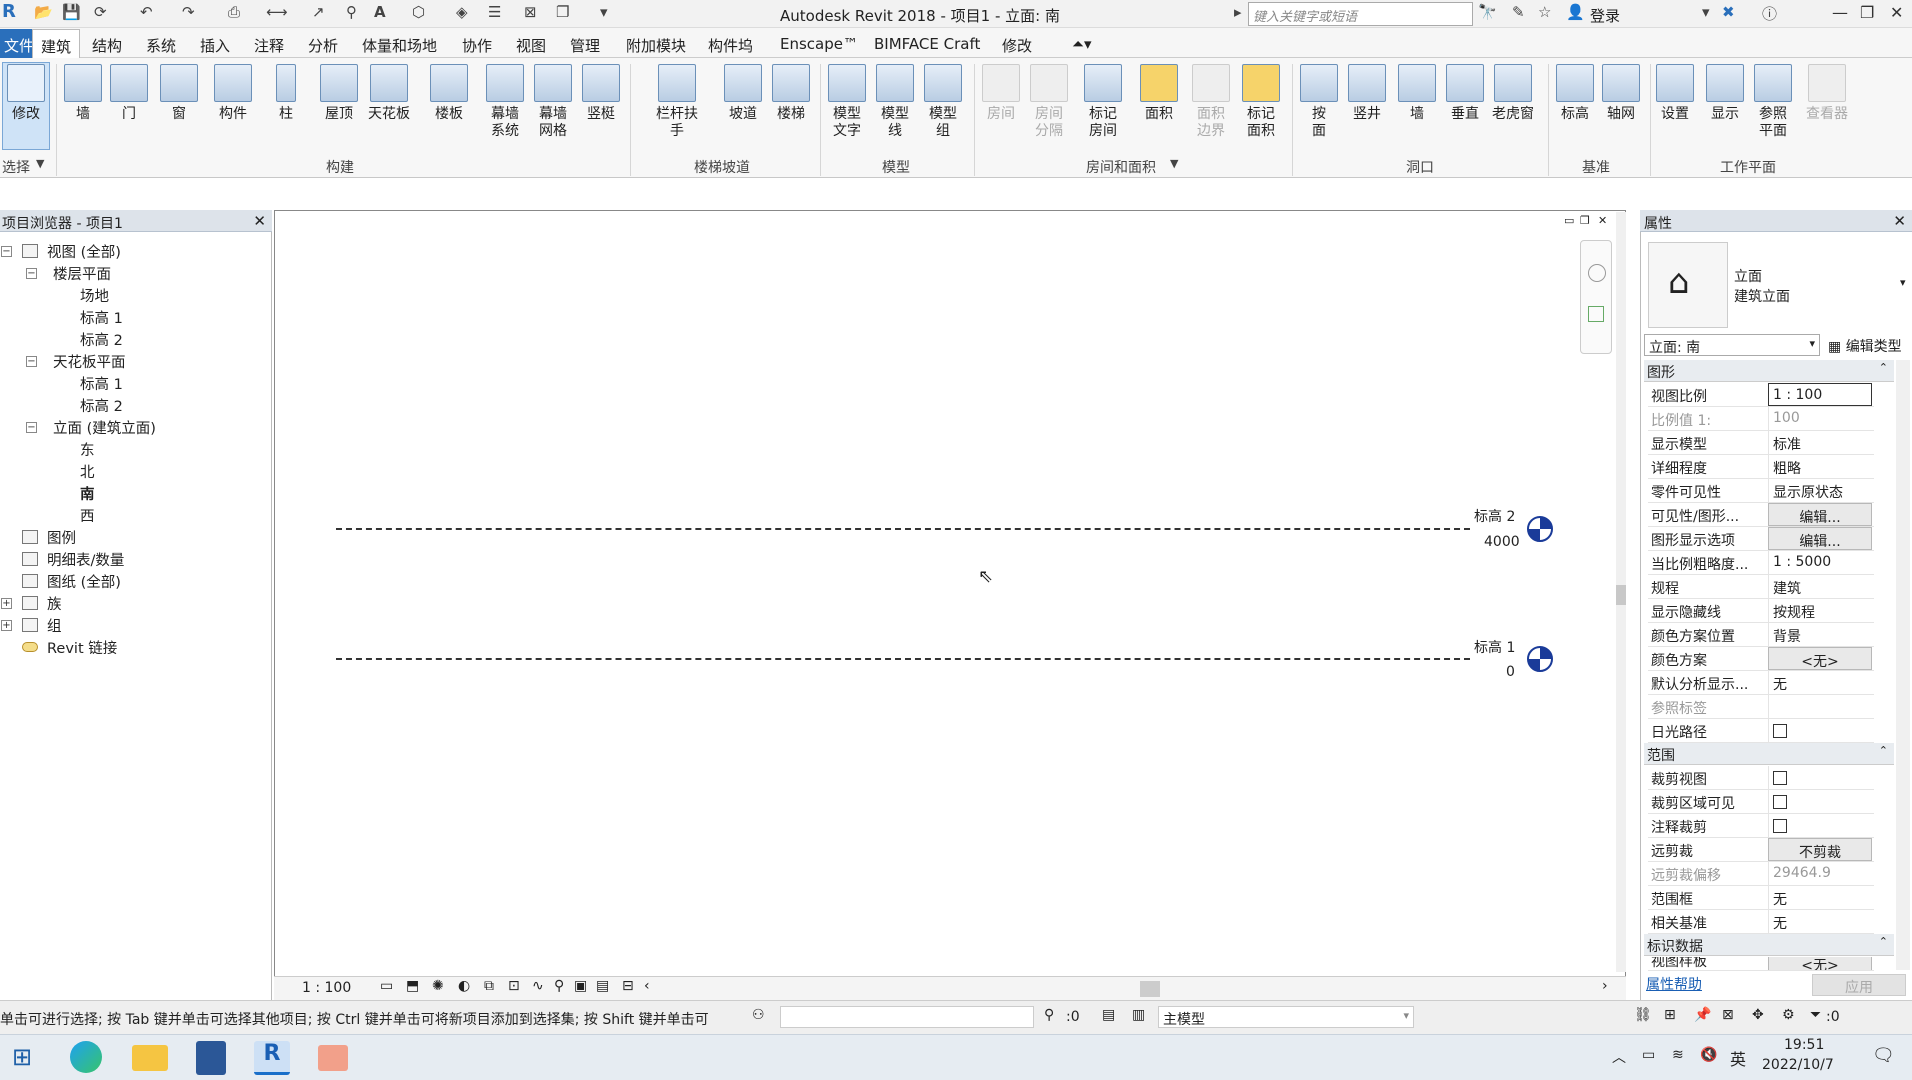 Image resolution: width=1912 pixels, height=1080 pixels. Describe the element at coordinates (104, 427) in the screenshot. I see `tree-item-elevations: 立面 (建筑立面)` at that location.